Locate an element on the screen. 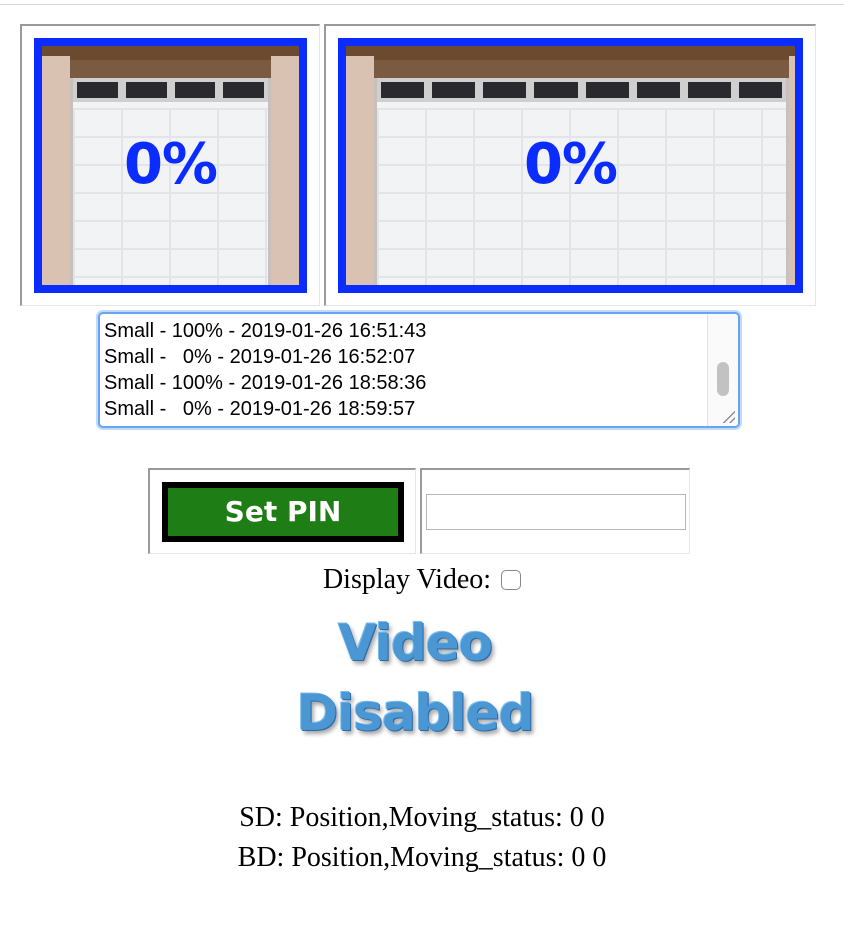 The image size is (844, 952). small-door-image: 0% is located at coordinates (170, 165).